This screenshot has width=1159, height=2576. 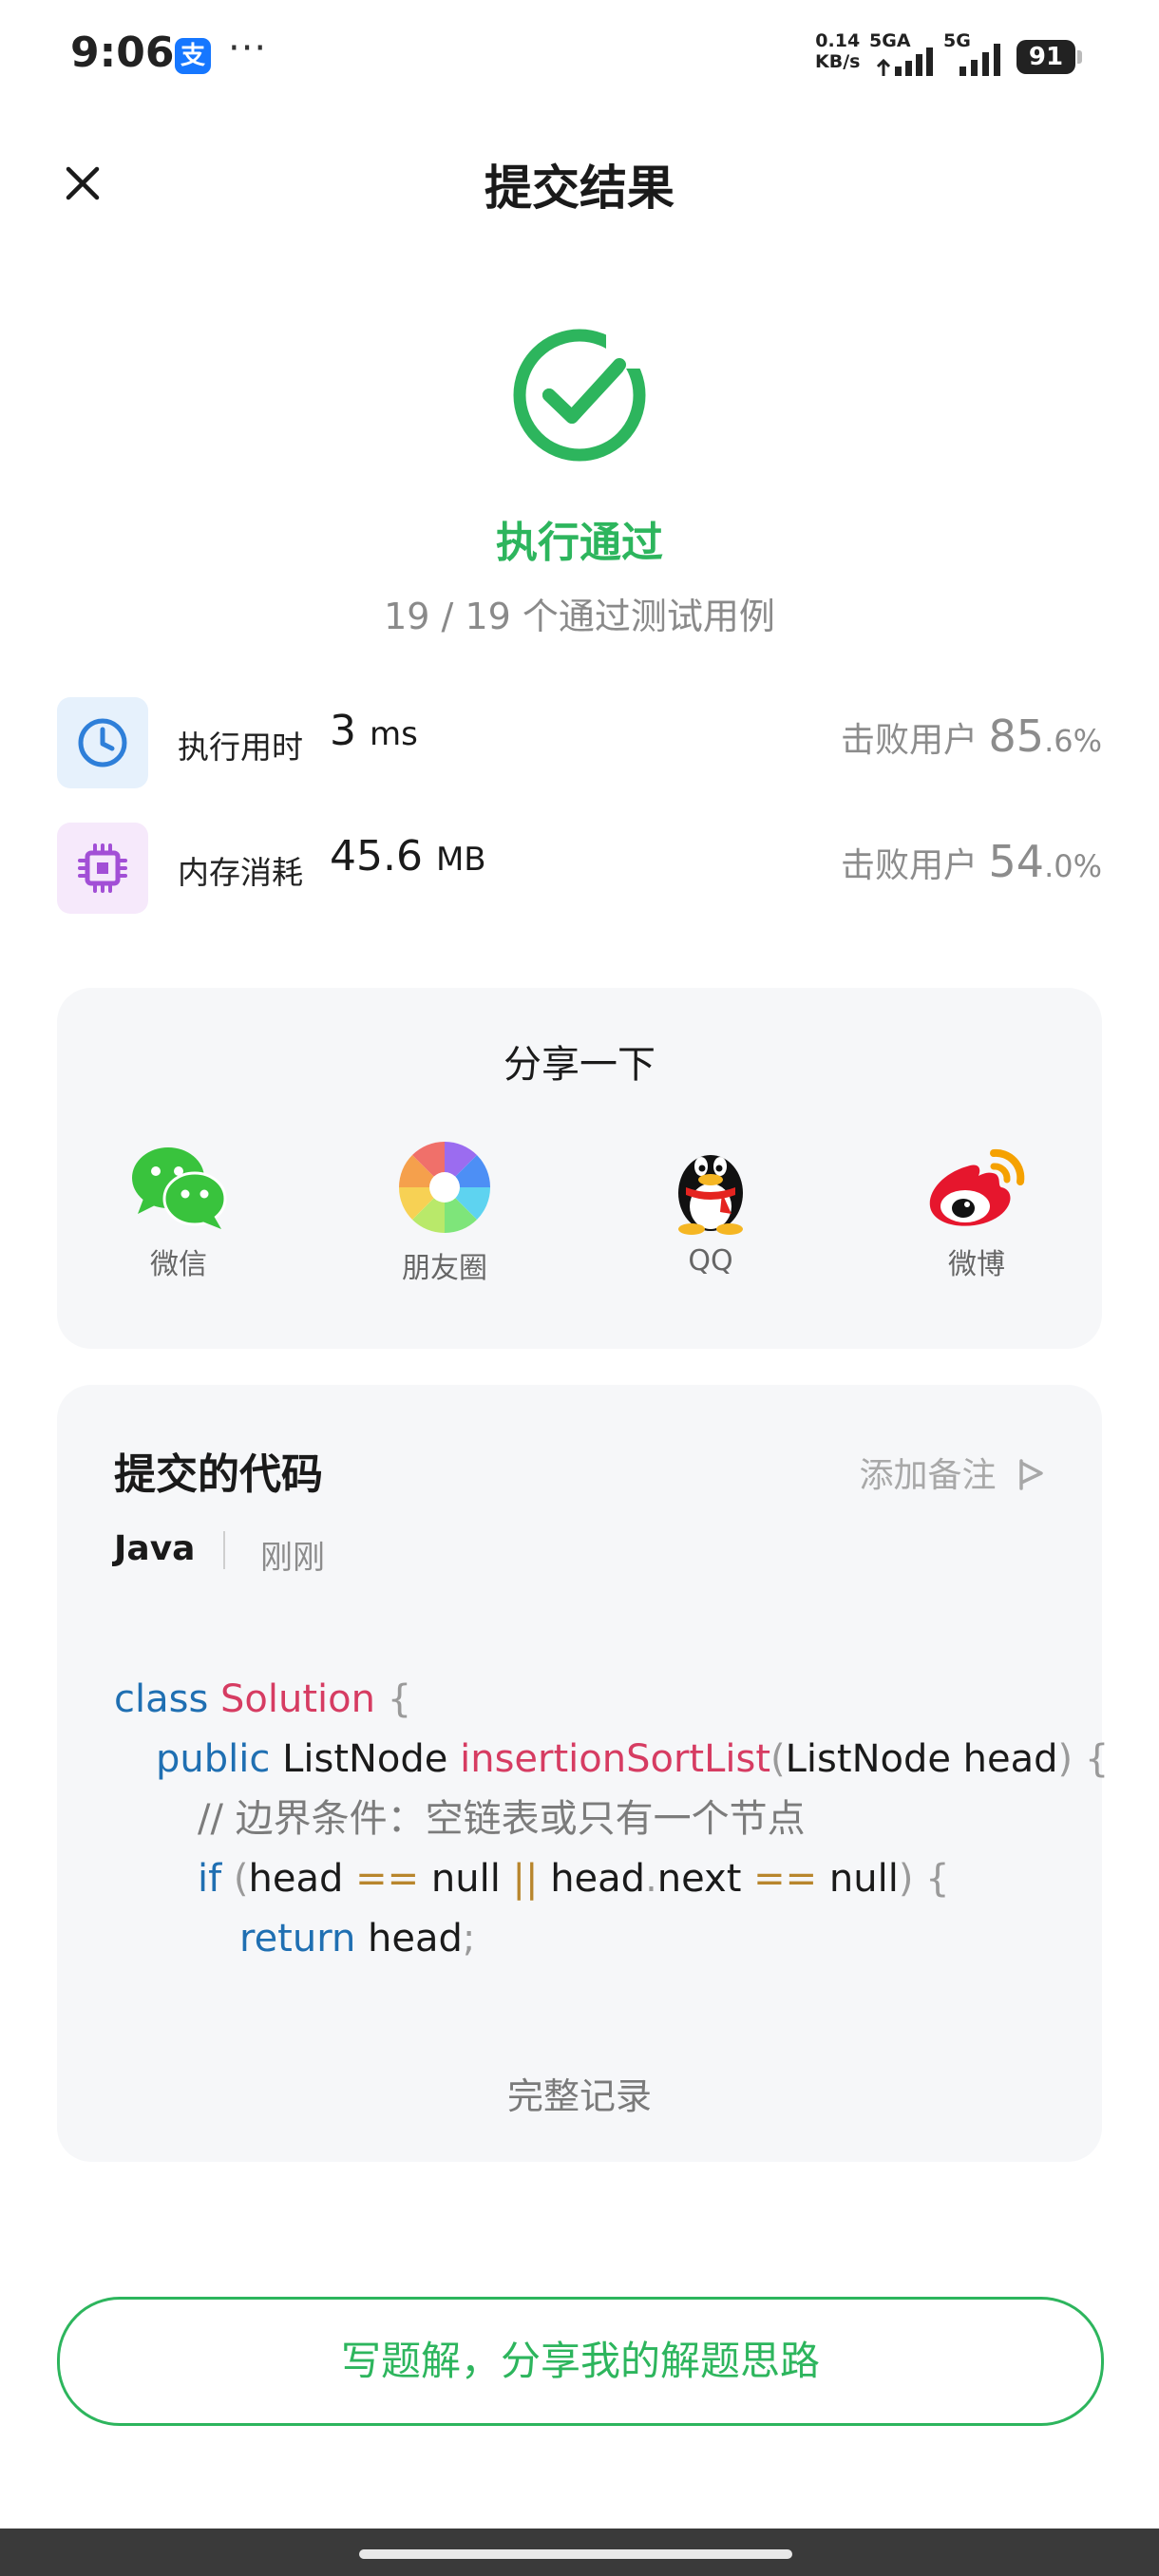 What do you see at coordinates (193, 56) in the screenshot?
I see `alipay-notification-icon: 支` at bounding box center [193, 56].